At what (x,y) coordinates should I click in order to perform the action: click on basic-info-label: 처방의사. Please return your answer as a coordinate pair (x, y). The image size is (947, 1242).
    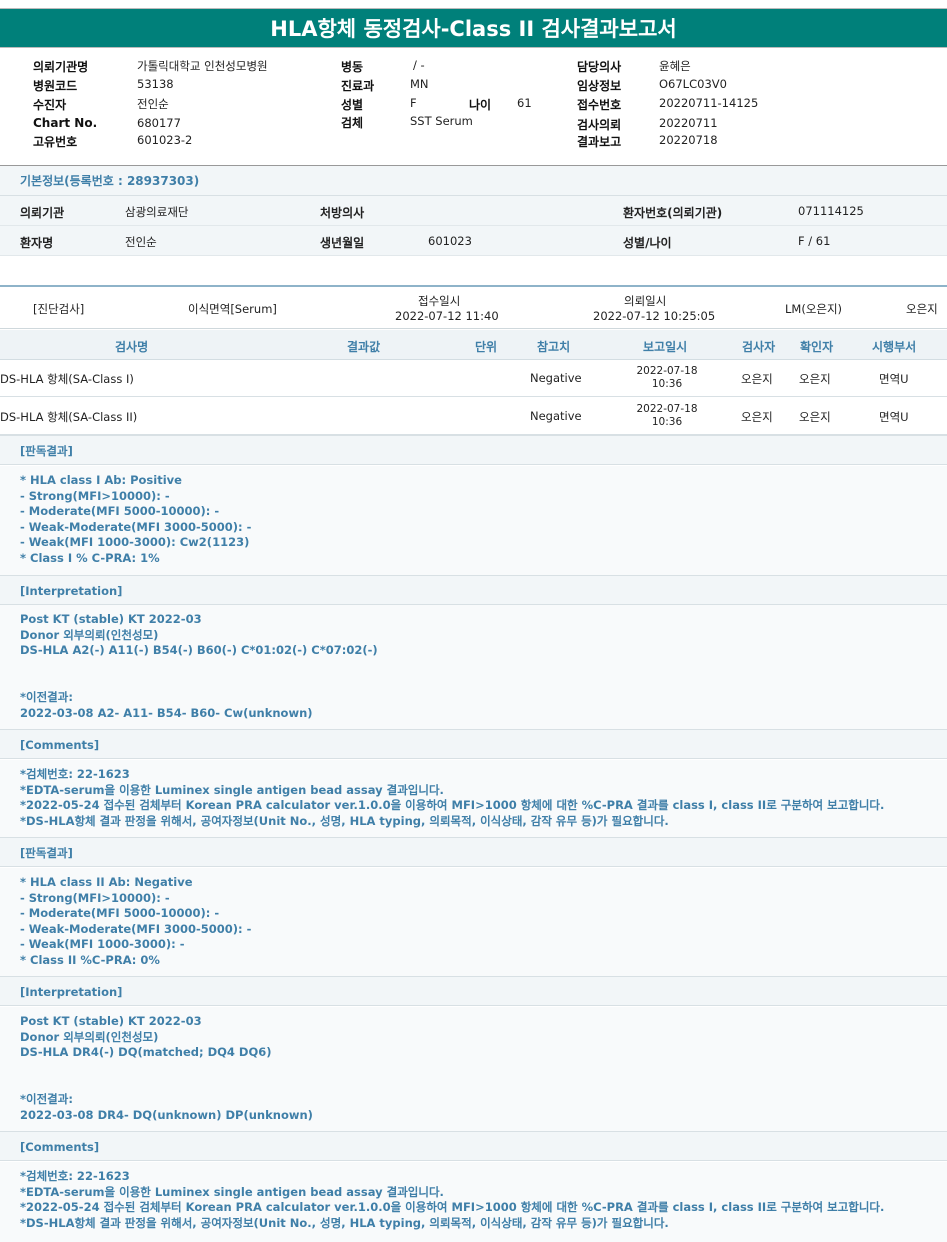
    Looking at the image, I should click on (342, 213).